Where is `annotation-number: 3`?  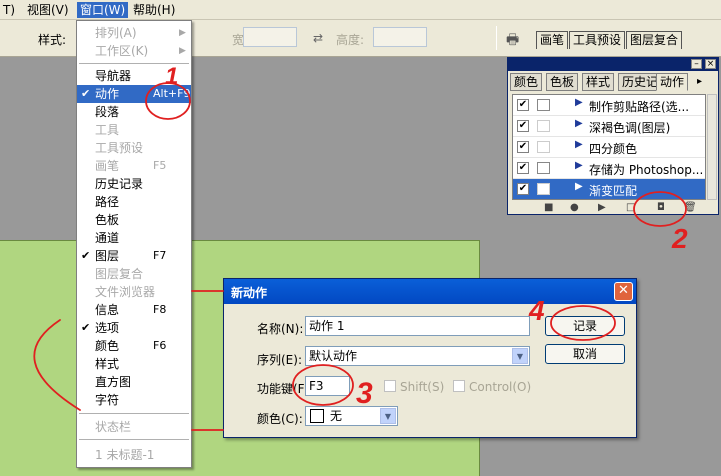
annotation-number: 3 is located at coordinates (364, 393).